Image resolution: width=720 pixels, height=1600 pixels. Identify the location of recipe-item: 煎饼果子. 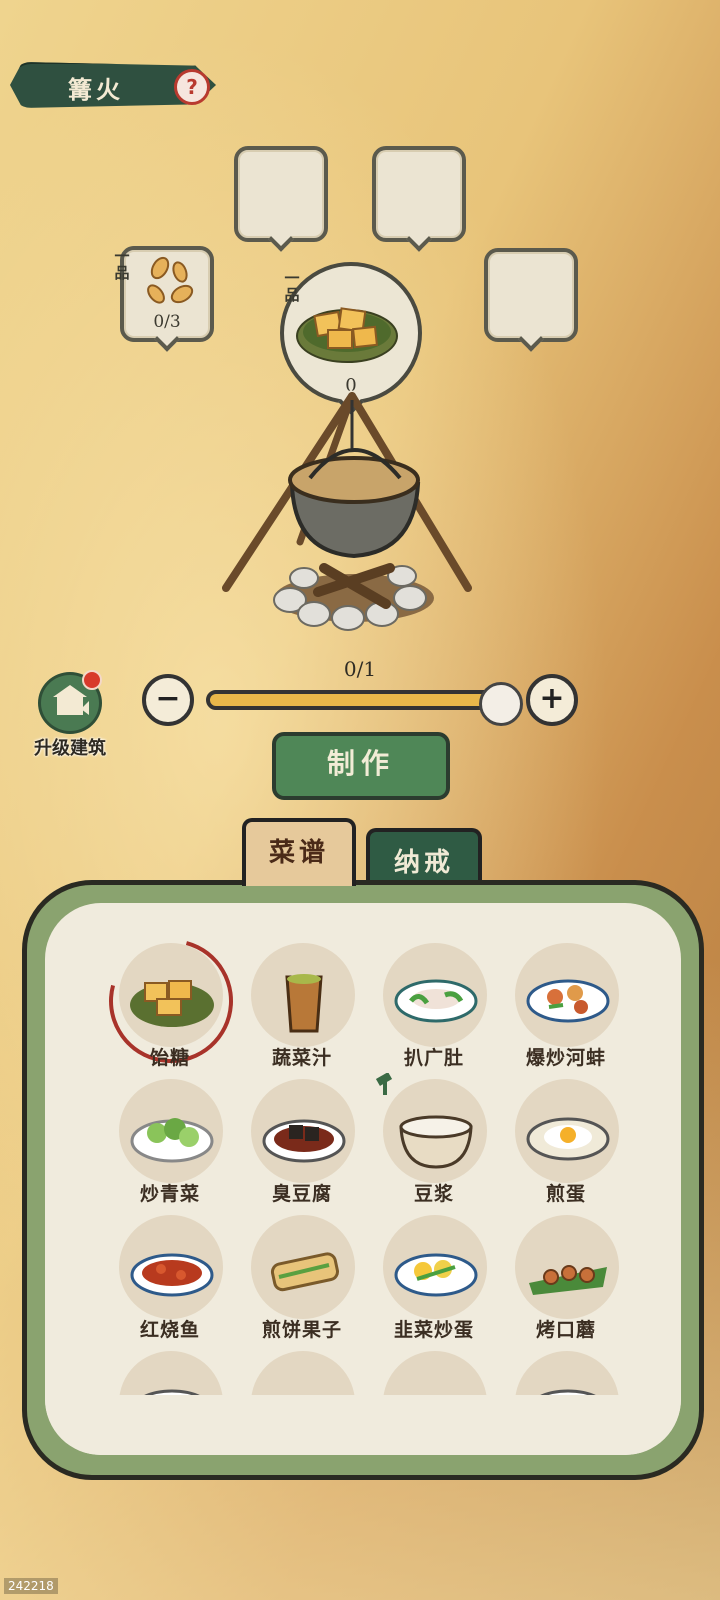
(302, 1284).